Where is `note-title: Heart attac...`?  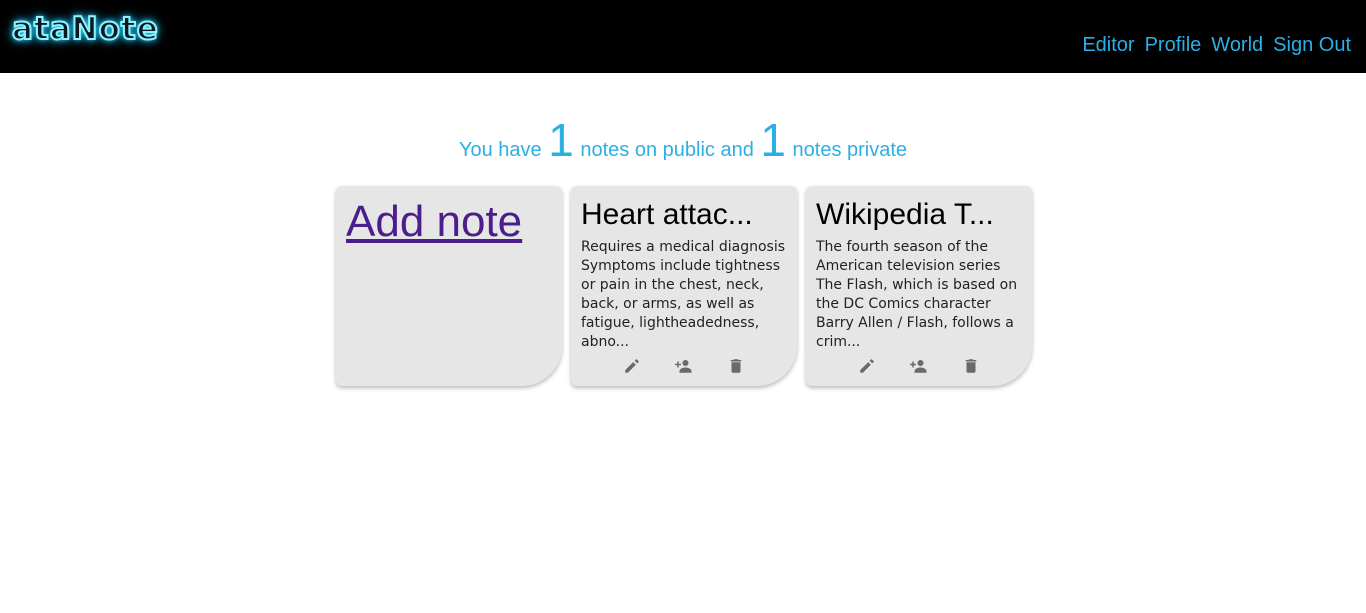
note-title: Heart attac... is located at coordinates (667, 214).